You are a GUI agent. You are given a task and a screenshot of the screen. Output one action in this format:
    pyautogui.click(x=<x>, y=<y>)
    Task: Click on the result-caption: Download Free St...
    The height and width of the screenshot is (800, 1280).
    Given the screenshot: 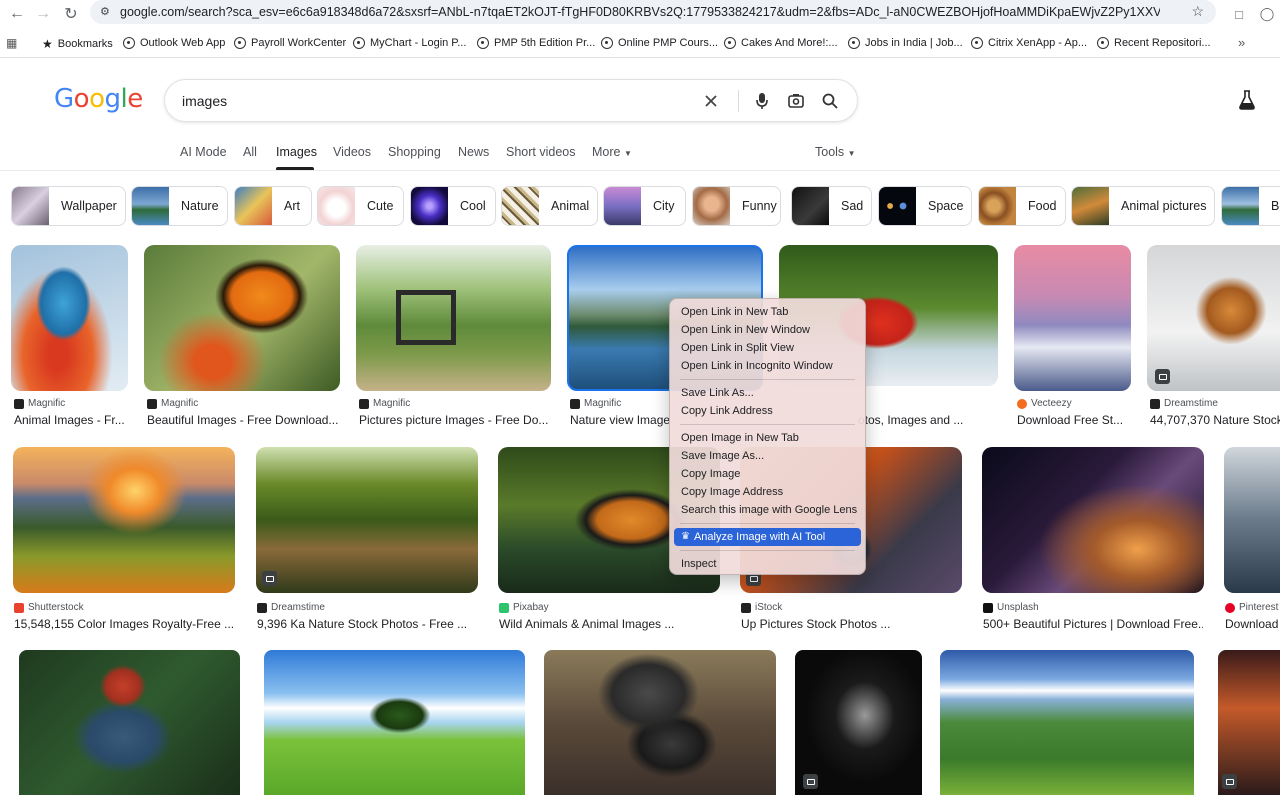 What is the action you would take?
    pyautogui.click(x=1074, y=420)
    